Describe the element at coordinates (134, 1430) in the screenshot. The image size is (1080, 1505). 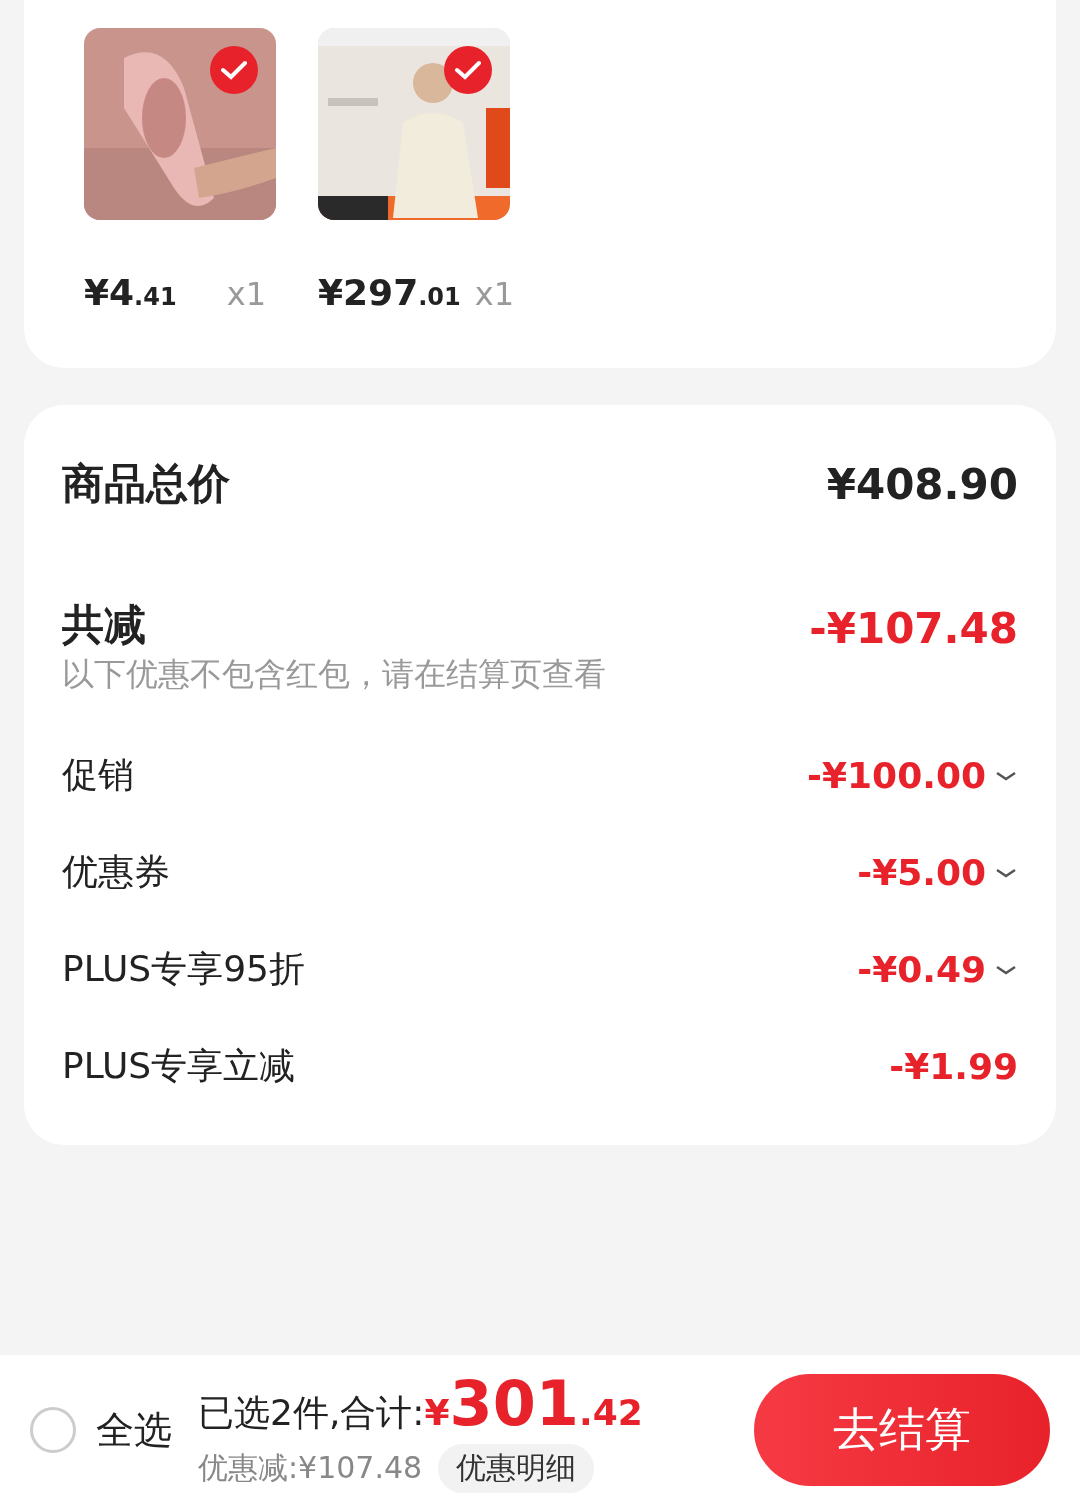
I see `select-all-label: 全选` at that location.